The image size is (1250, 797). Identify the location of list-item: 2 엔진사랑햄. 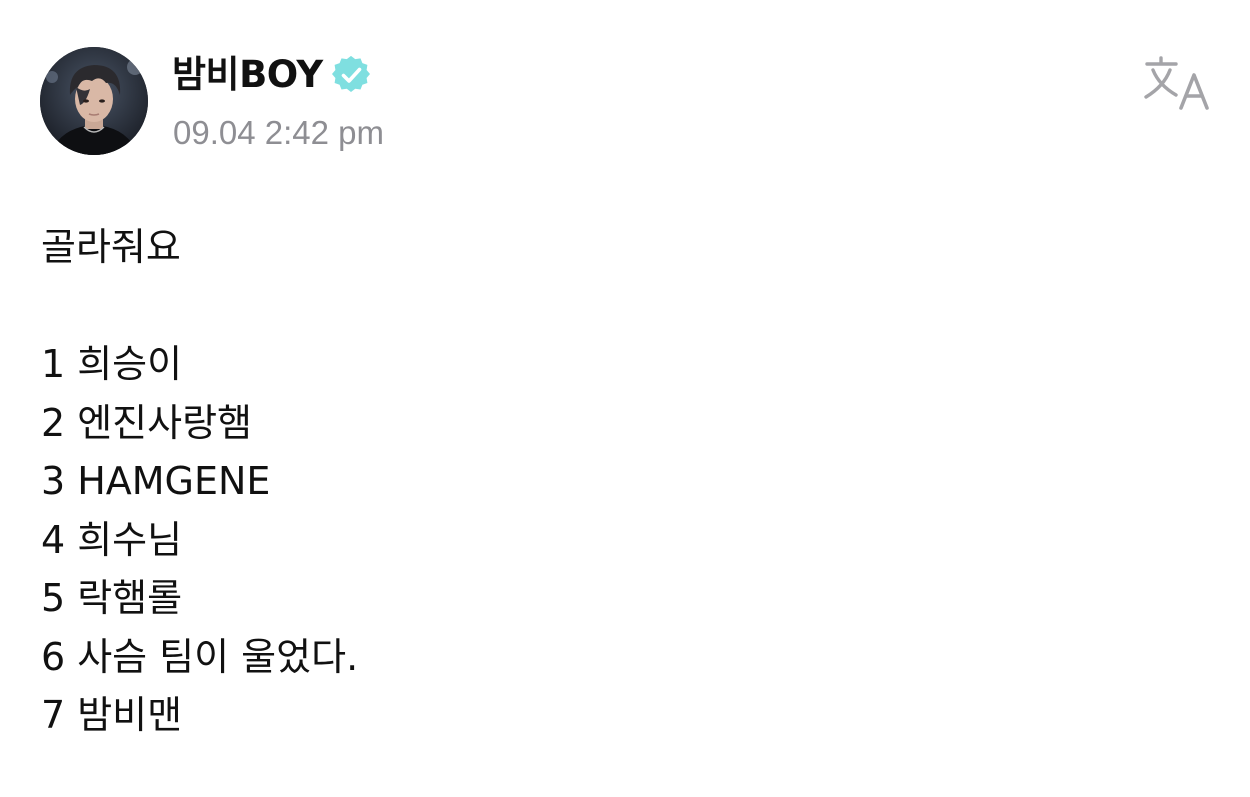
(616, 423).